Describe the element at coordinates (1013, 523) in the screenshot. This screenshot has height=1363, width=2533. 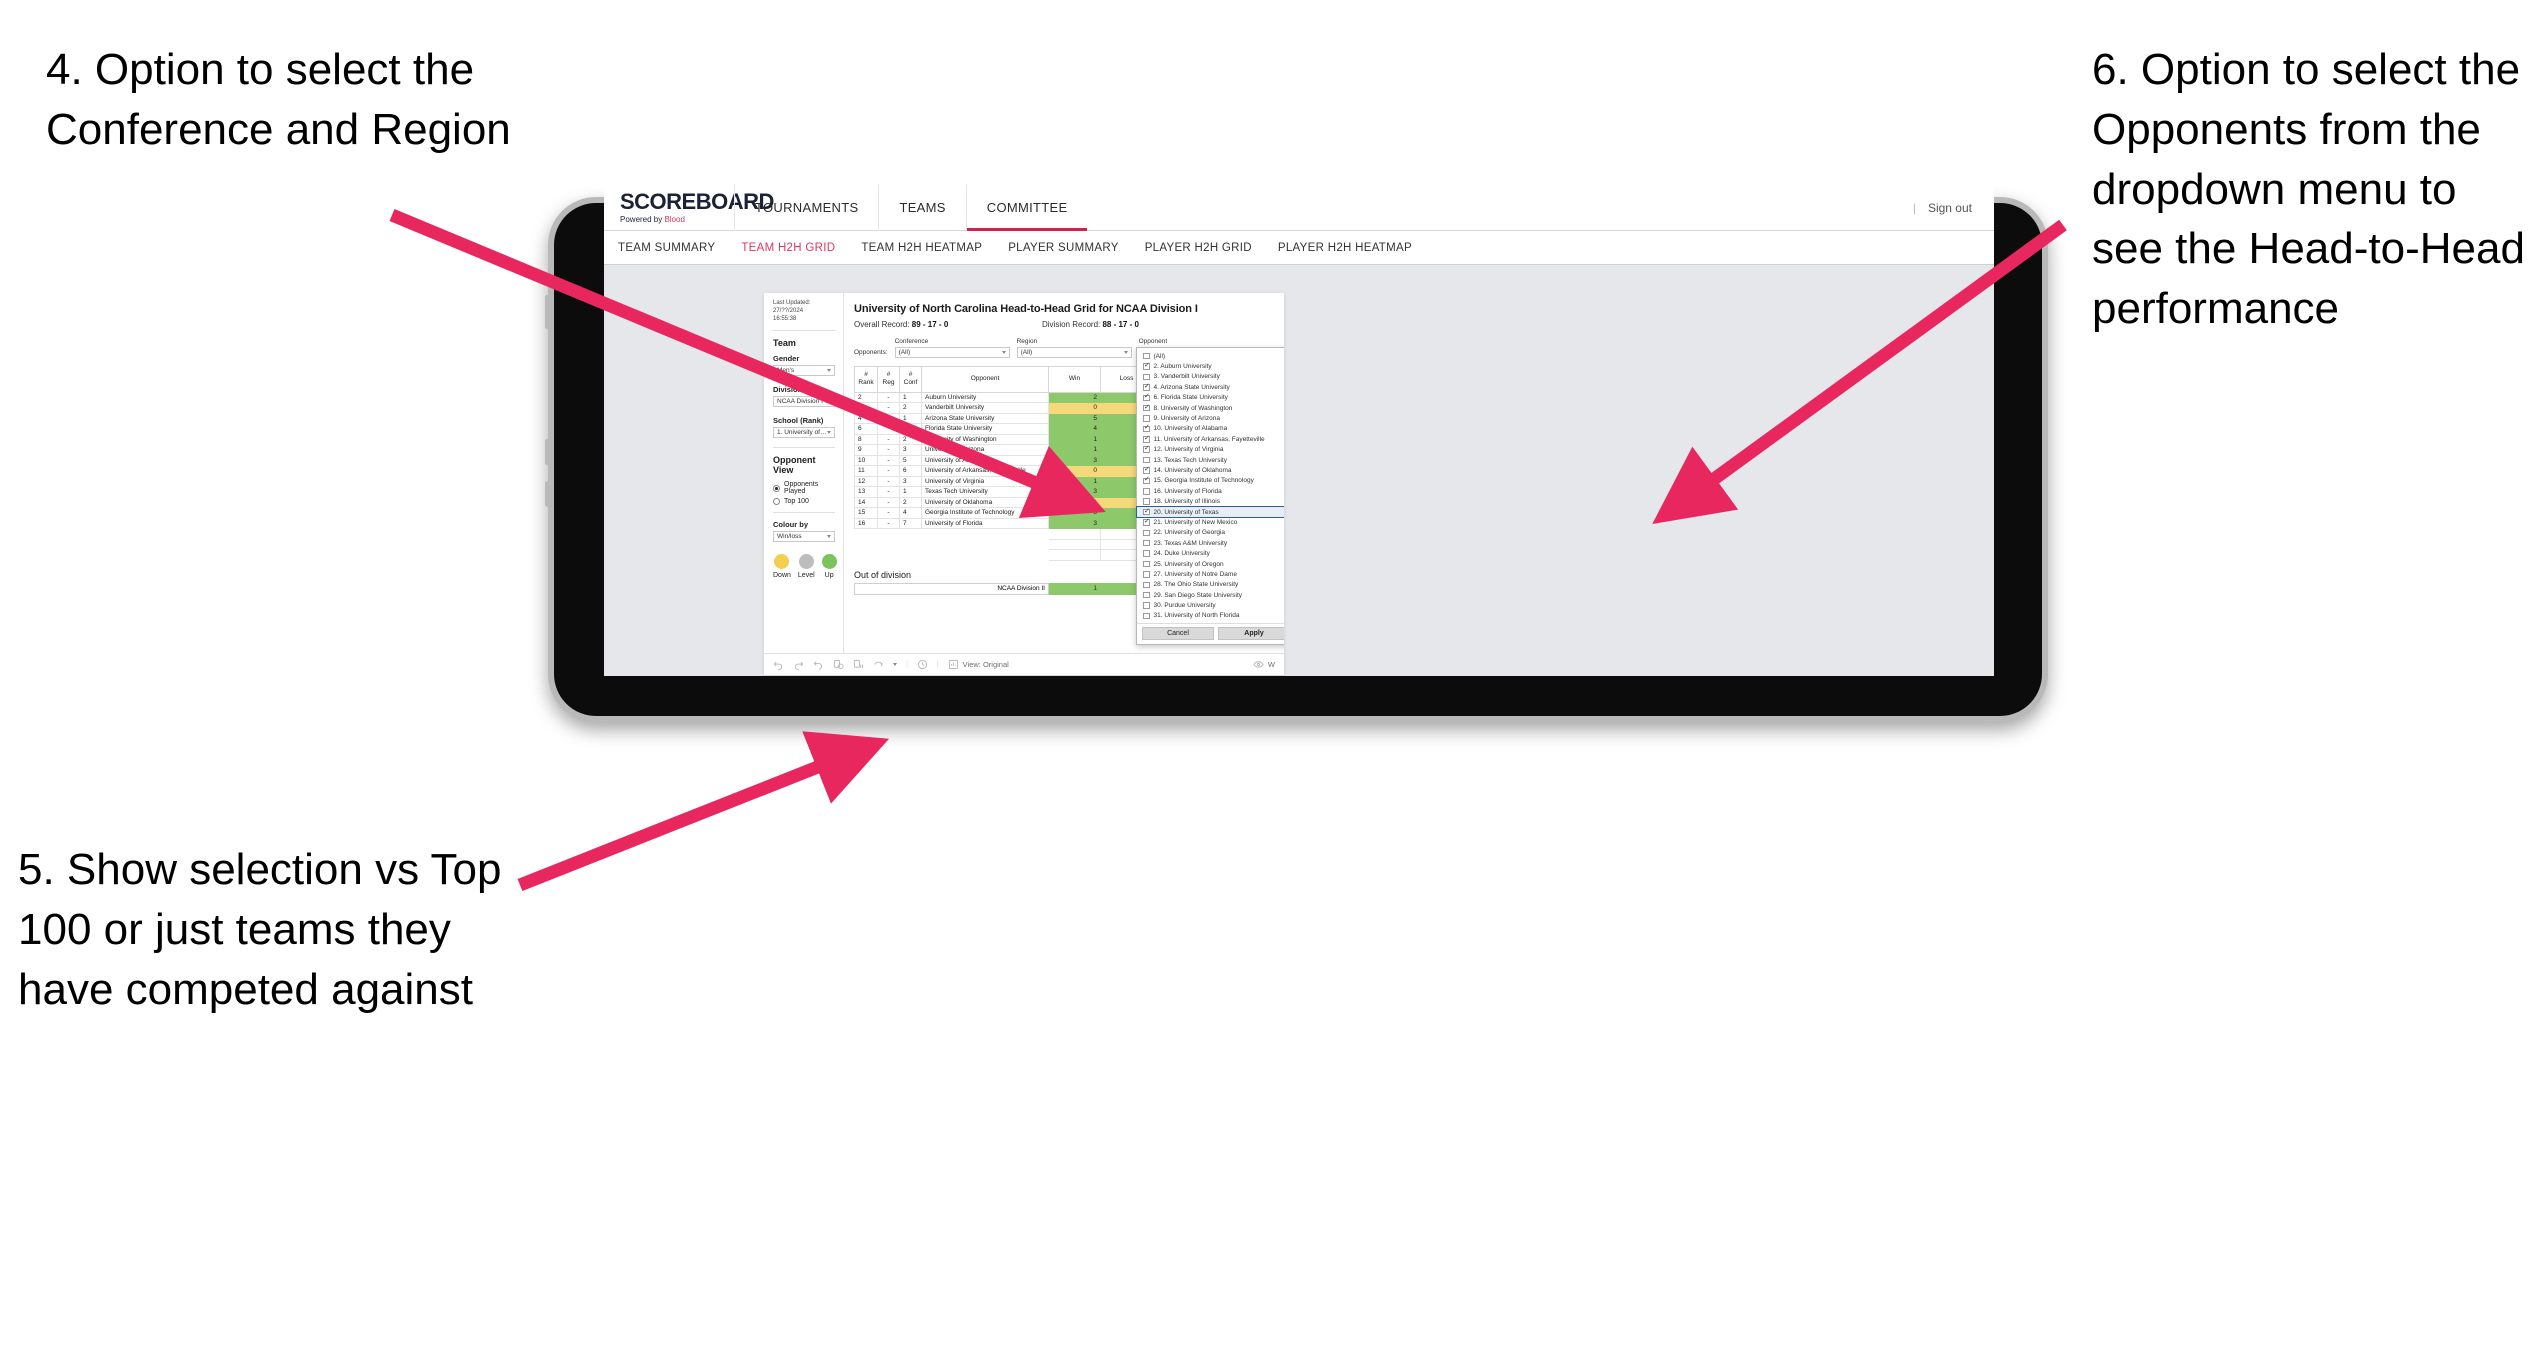
I see `table-row: 16-7University of Florida31` at that location.